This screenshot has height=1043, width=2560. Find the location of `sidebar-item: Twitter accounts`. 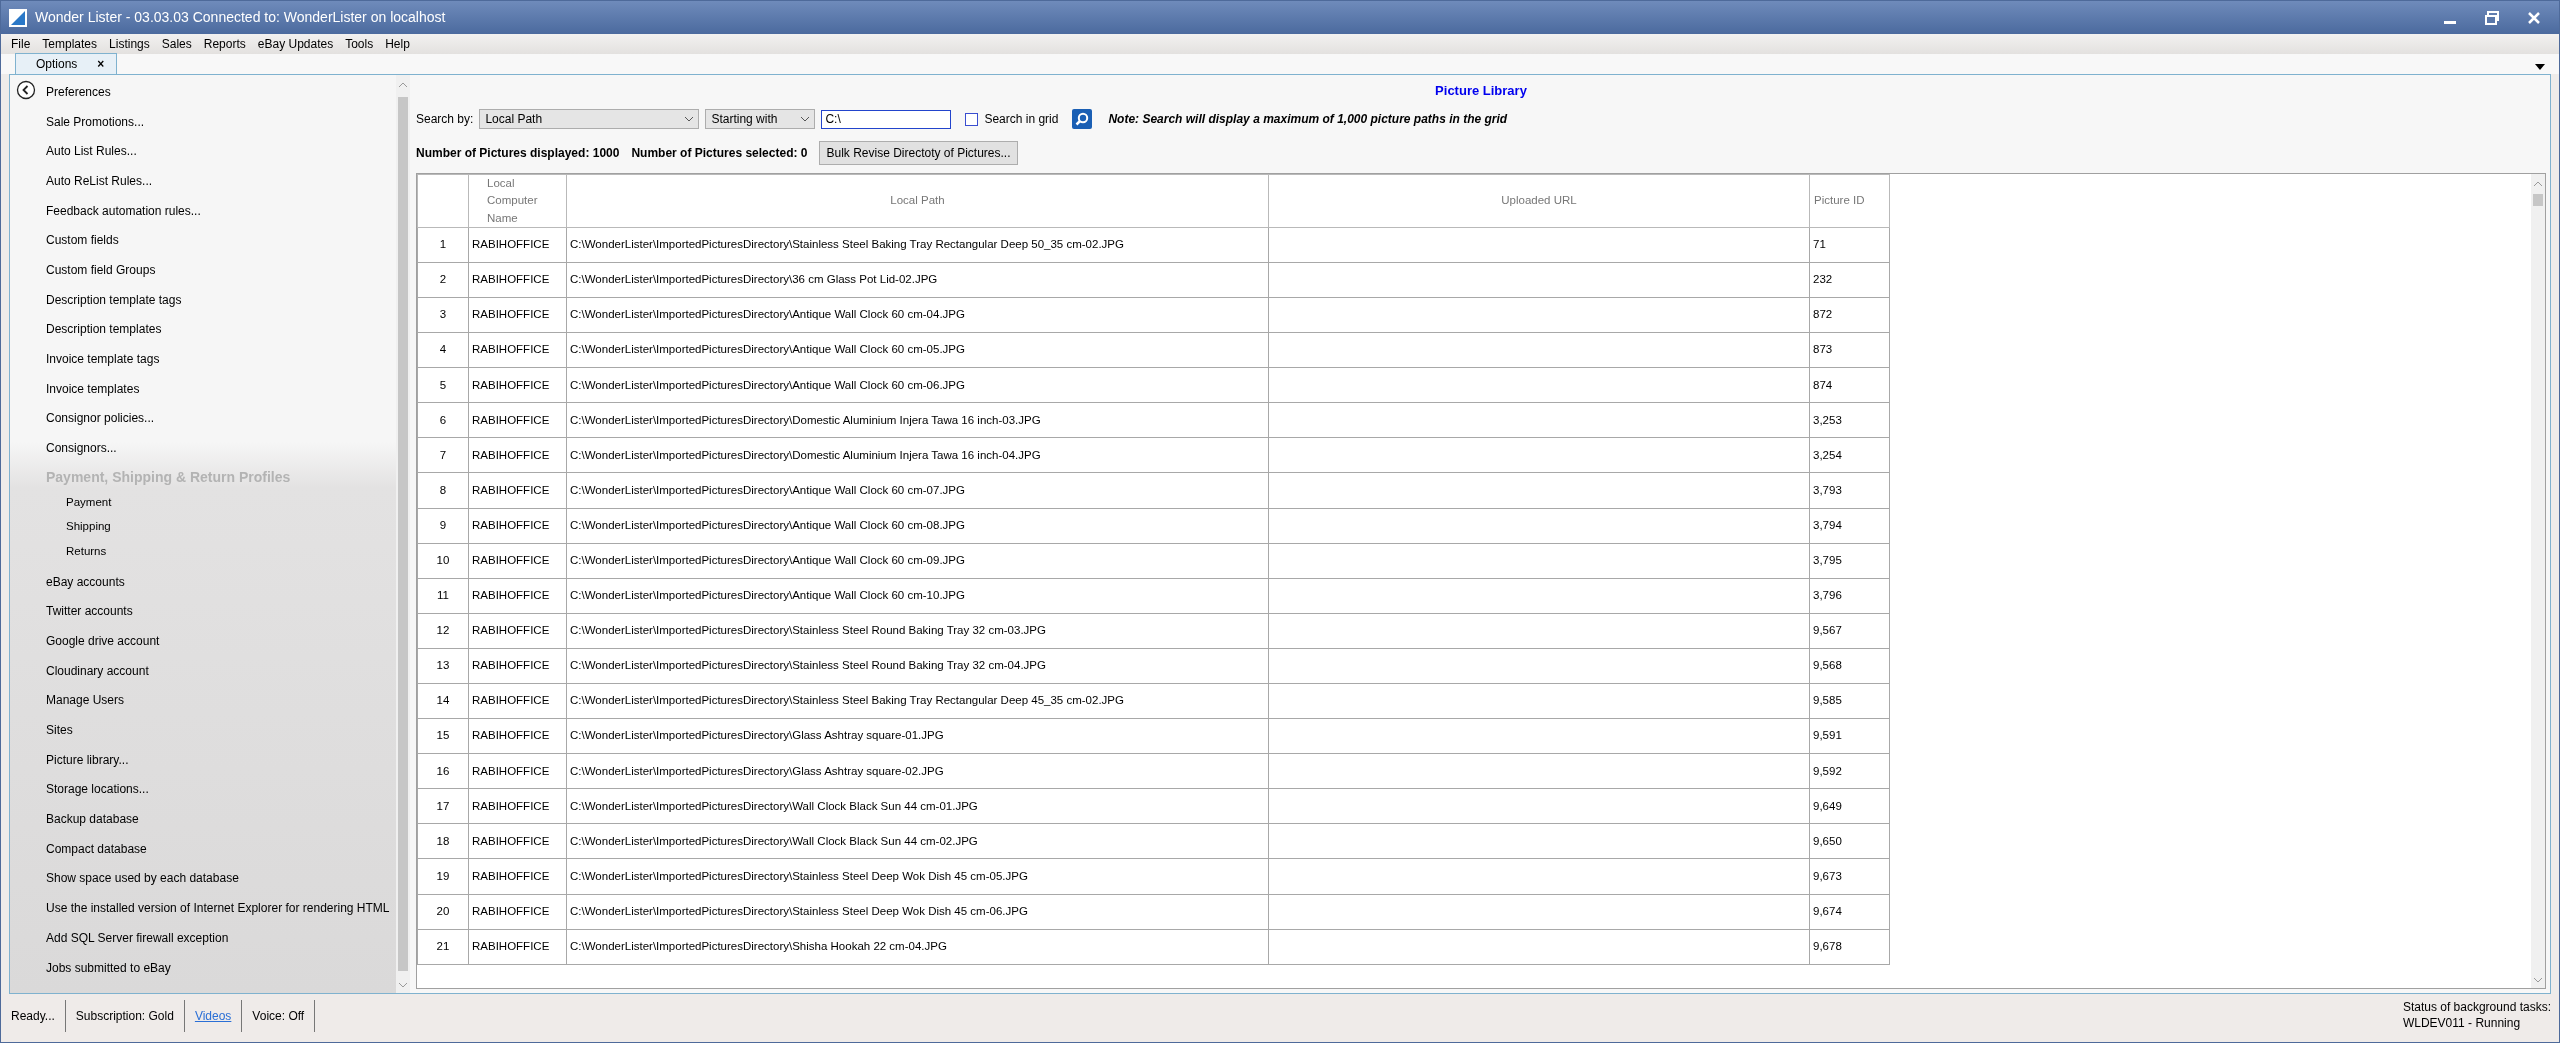

sidebar-item: Twitter accounts is located at coordinates (216, 611).